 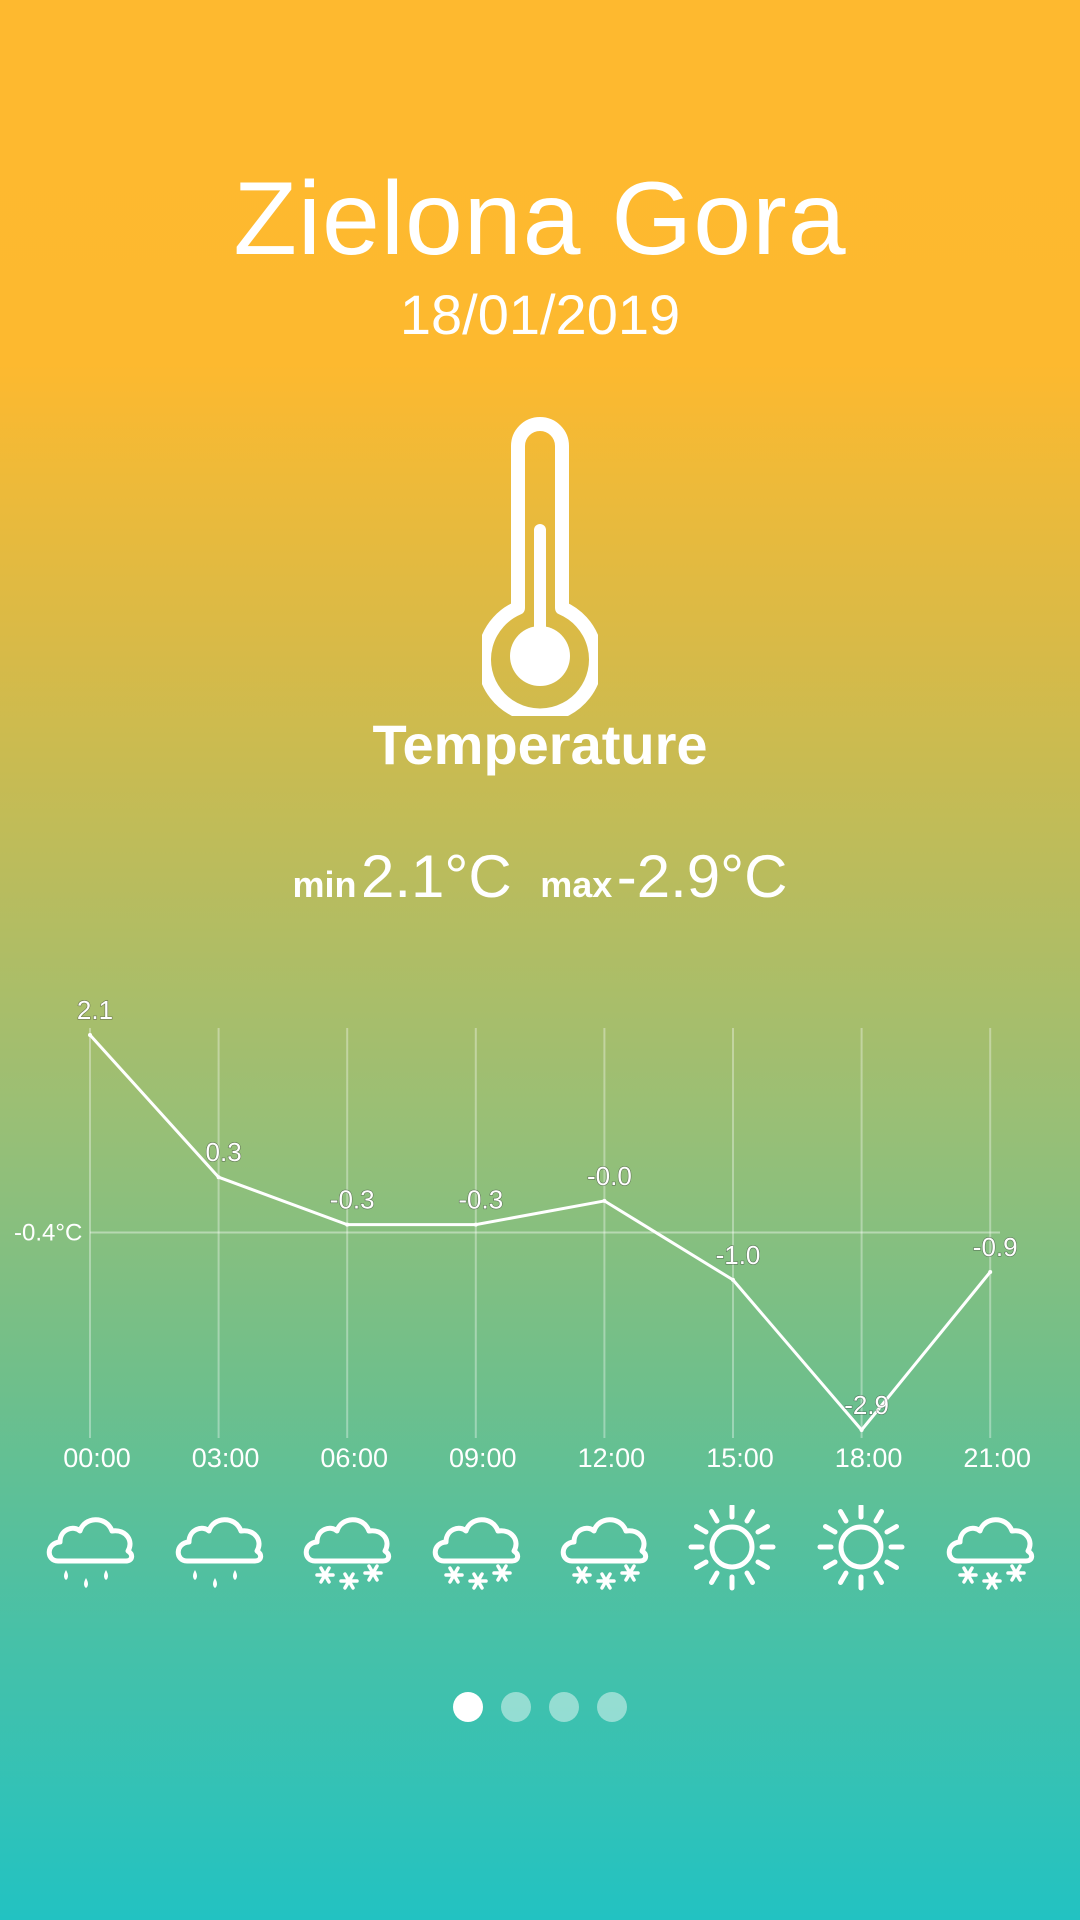 What do you see at coordinates (540, 1709) in the screenshot?
I see `page-indicator` at bounding box center [540, 1709].